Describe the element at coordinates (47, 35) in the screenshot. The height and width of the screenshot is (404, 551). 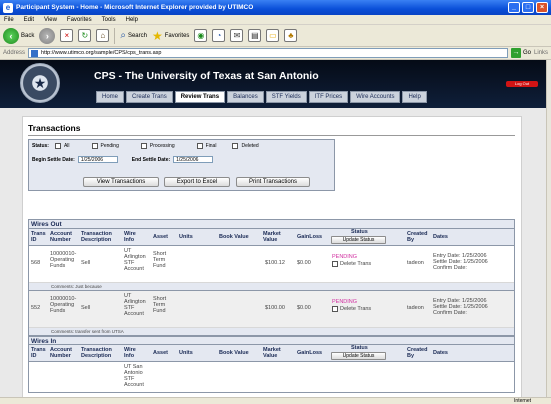
I see `forward-button: ›` at that location.